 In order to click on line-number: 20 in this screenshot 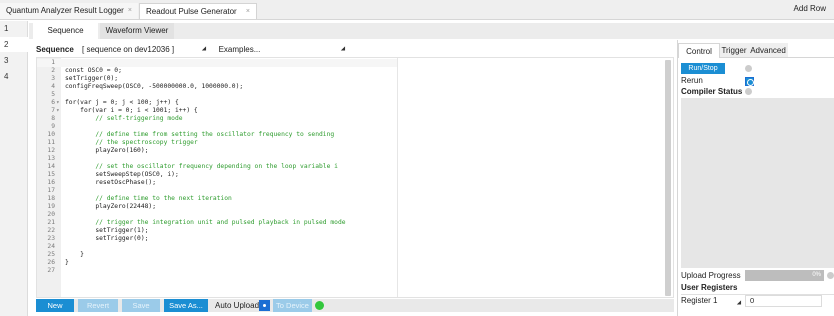, I will do `click(51, 214)`.